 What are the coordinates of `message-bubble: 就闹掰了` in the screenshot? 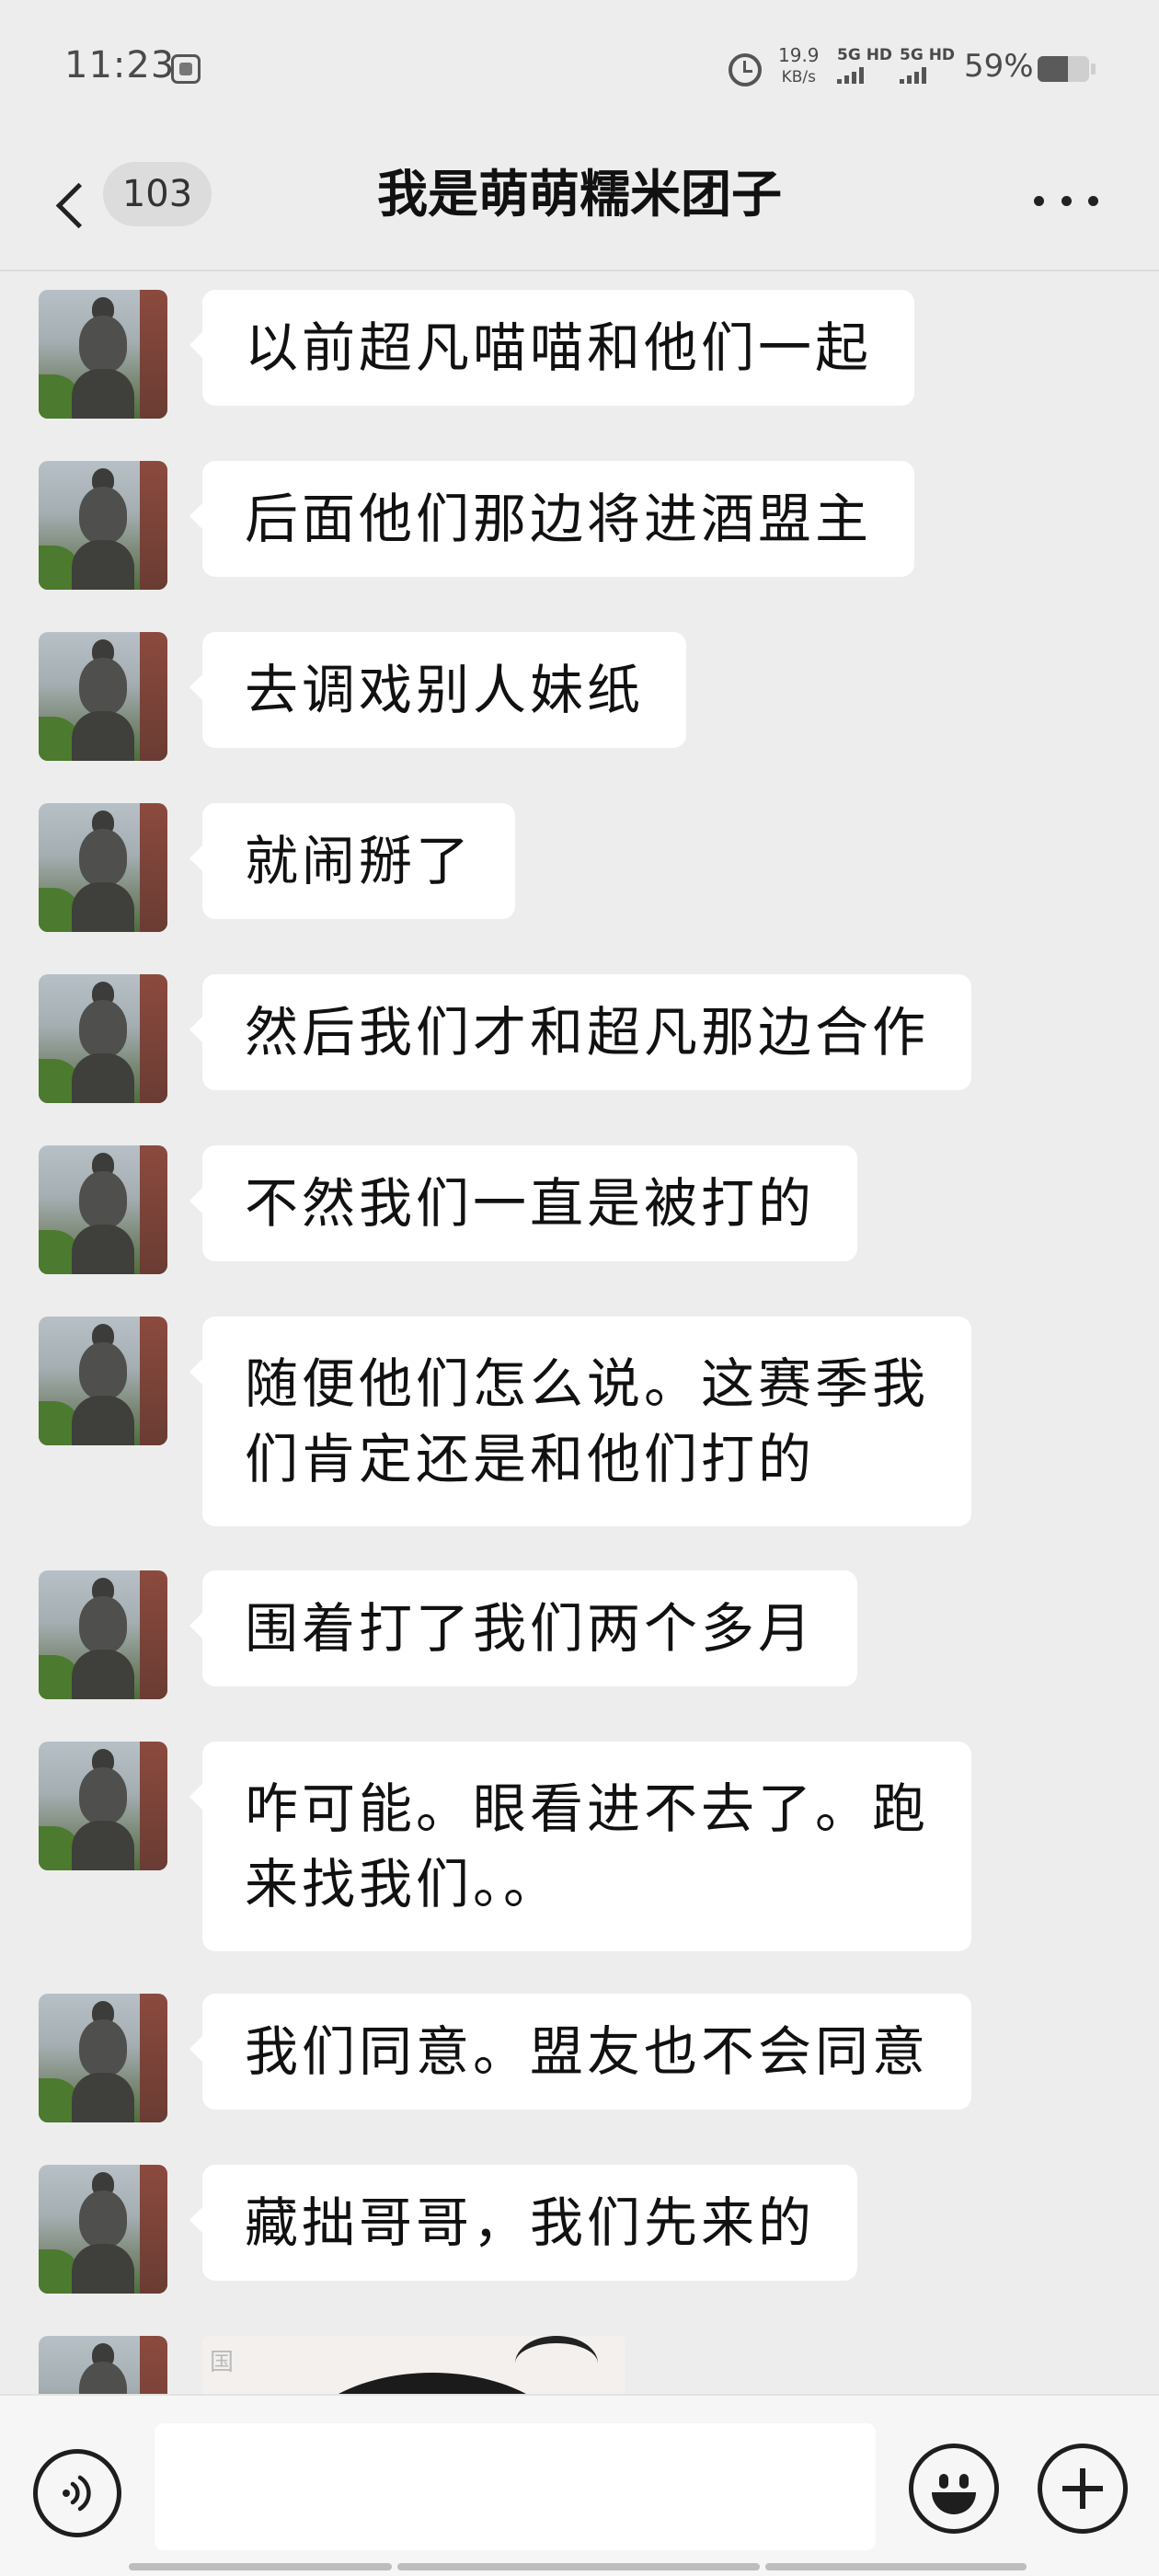 It's located at (352, 861).